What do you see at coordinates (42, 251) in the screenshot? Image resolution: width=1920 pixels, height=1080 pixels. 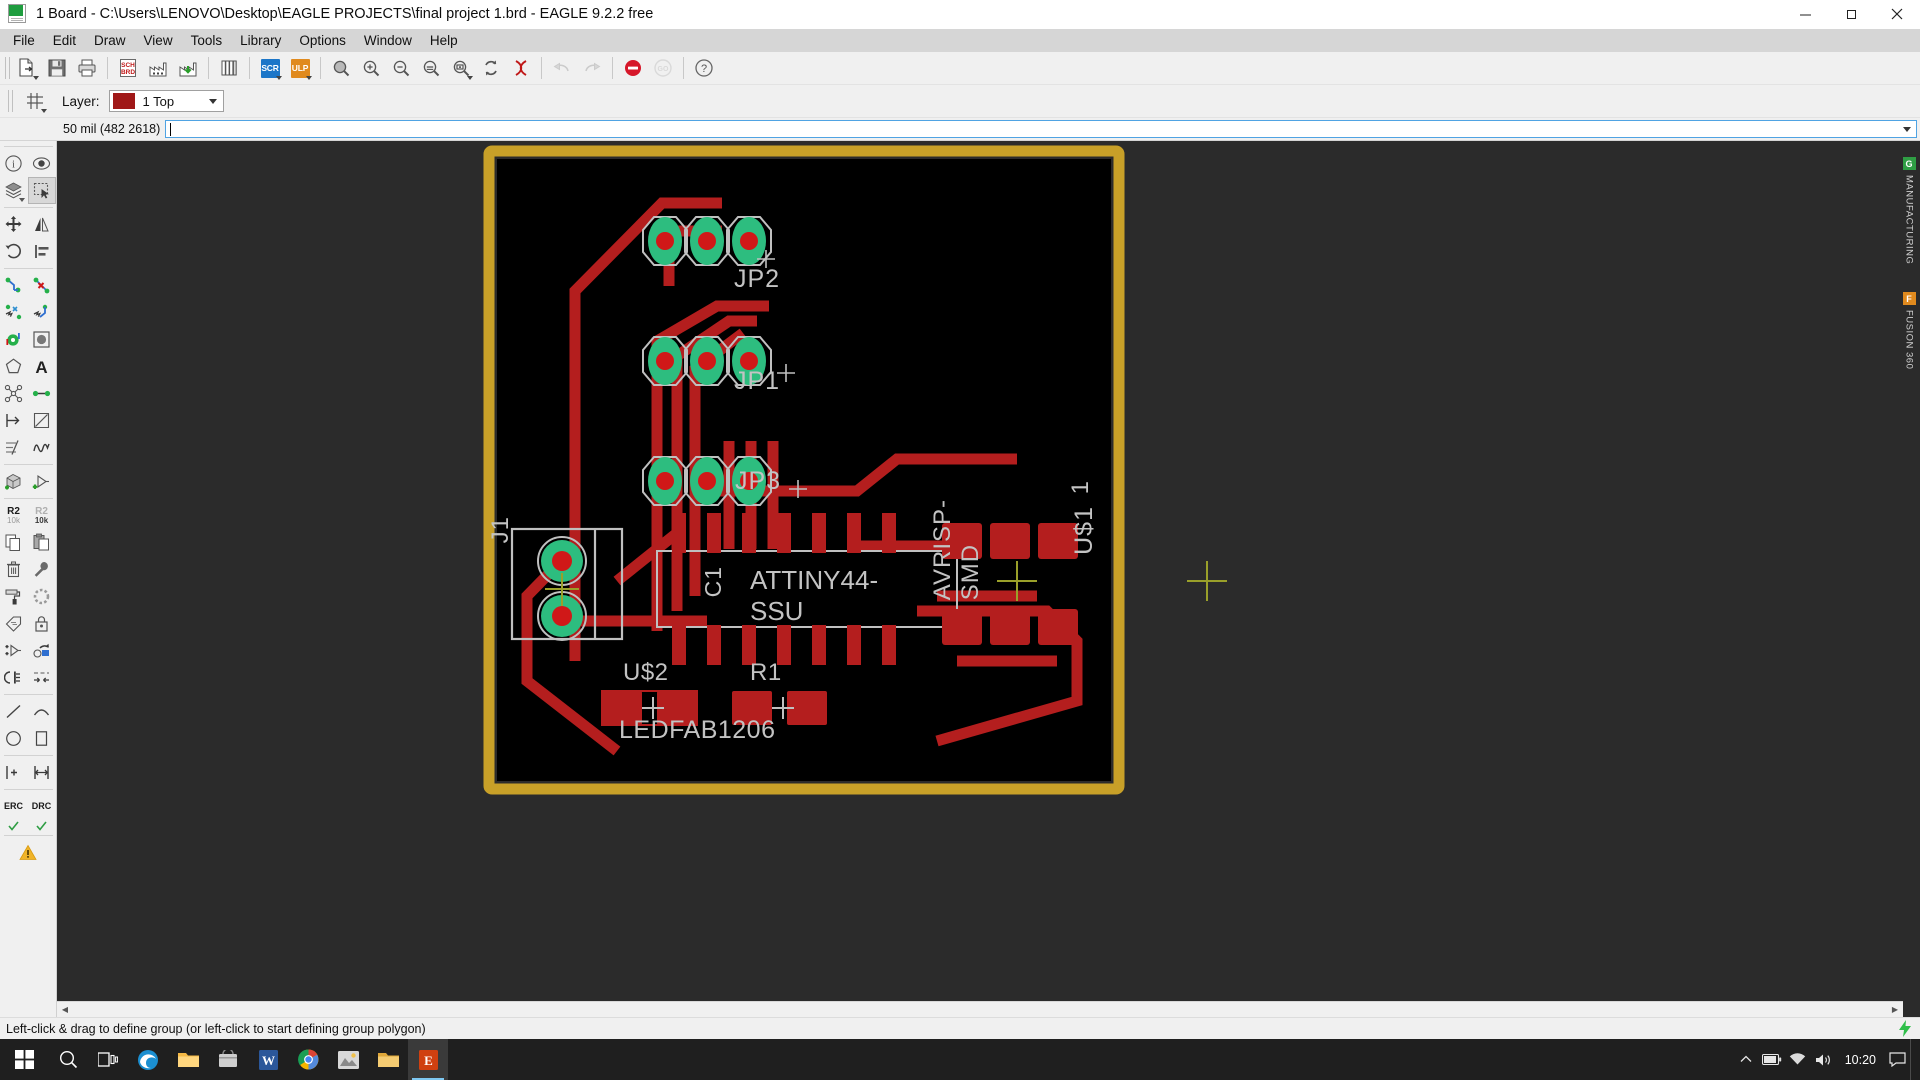 I see `align-tool` at bounding box center [42, 251].